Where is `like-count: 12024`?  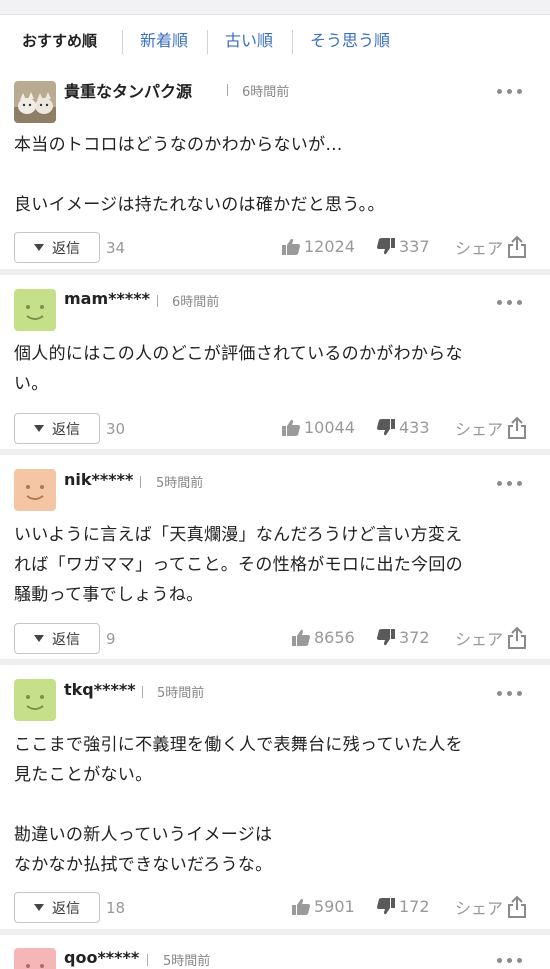 like-count: 12024 is located at coordinates (329, 246).